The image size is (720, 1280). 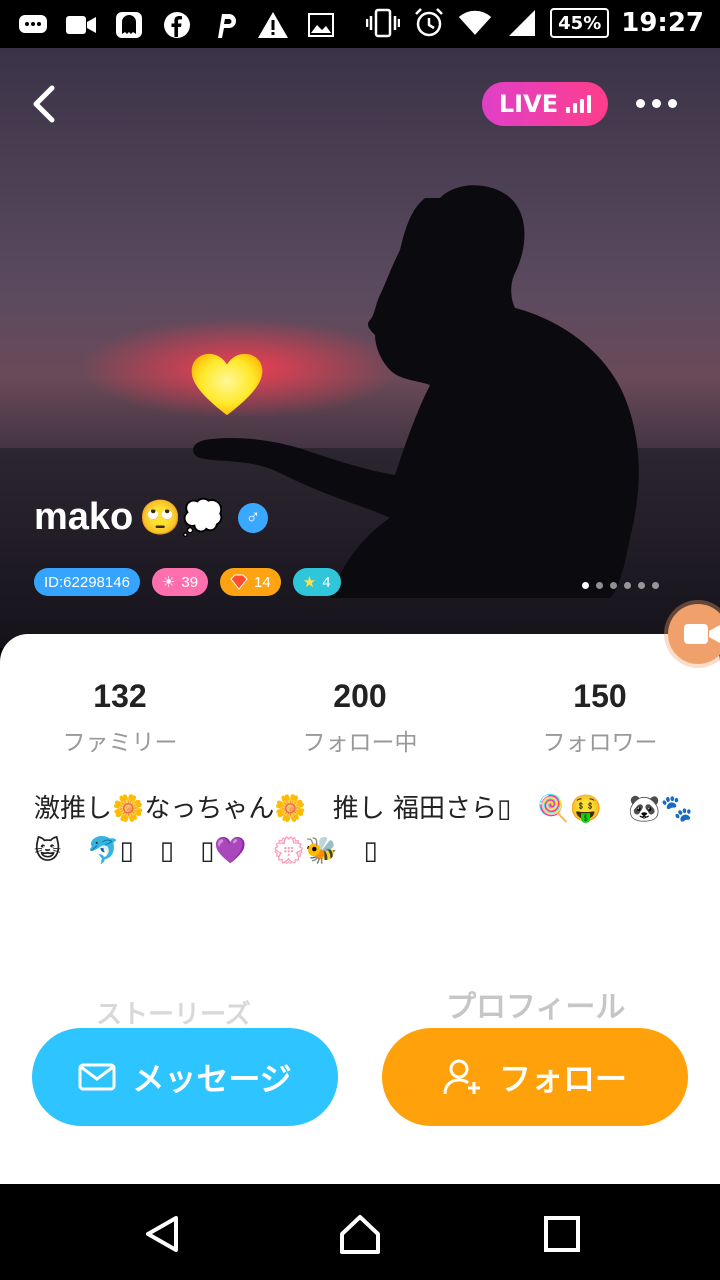 What do you see at coordinates (120, 696) in the screenshot?
I see `family-count: 132` at bounding box center [120, 696].